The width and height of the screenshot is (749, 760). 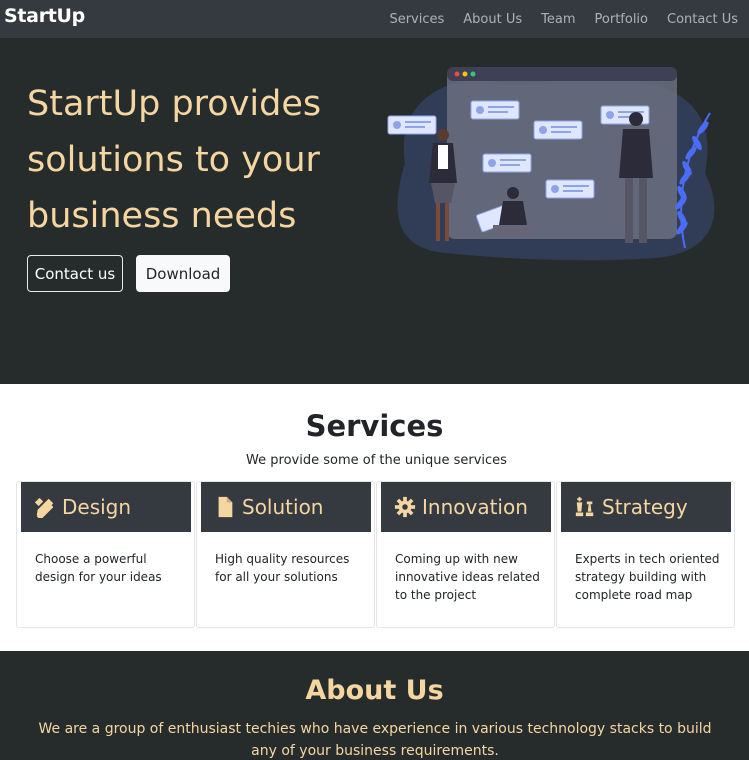 What do you see at coordinates (475, 507) in the screenshot?
I see `card-title: Innovation` at bounding box center [475, 507].